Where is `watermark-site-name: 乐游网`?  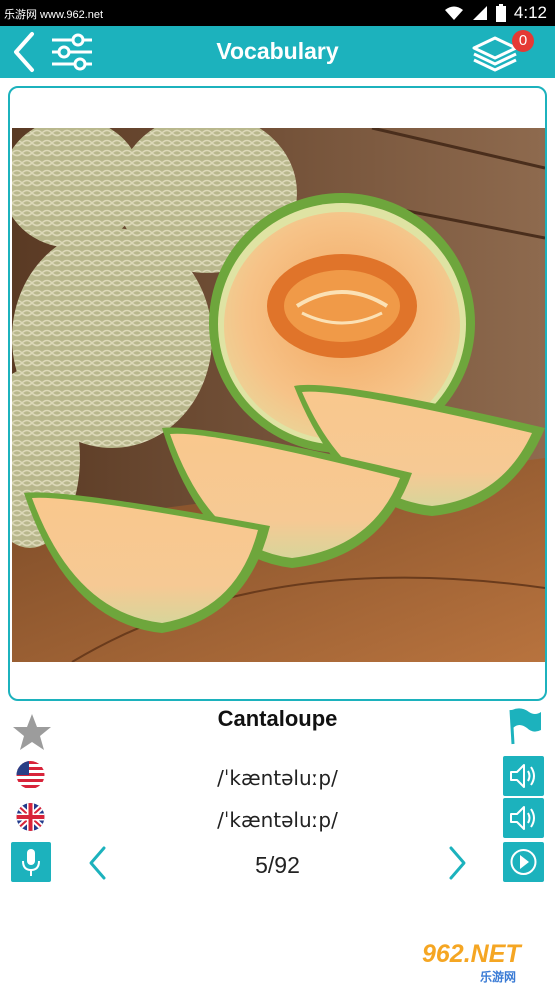 watermark-site-name: 乐游网 is located at coordinates (498, 977).